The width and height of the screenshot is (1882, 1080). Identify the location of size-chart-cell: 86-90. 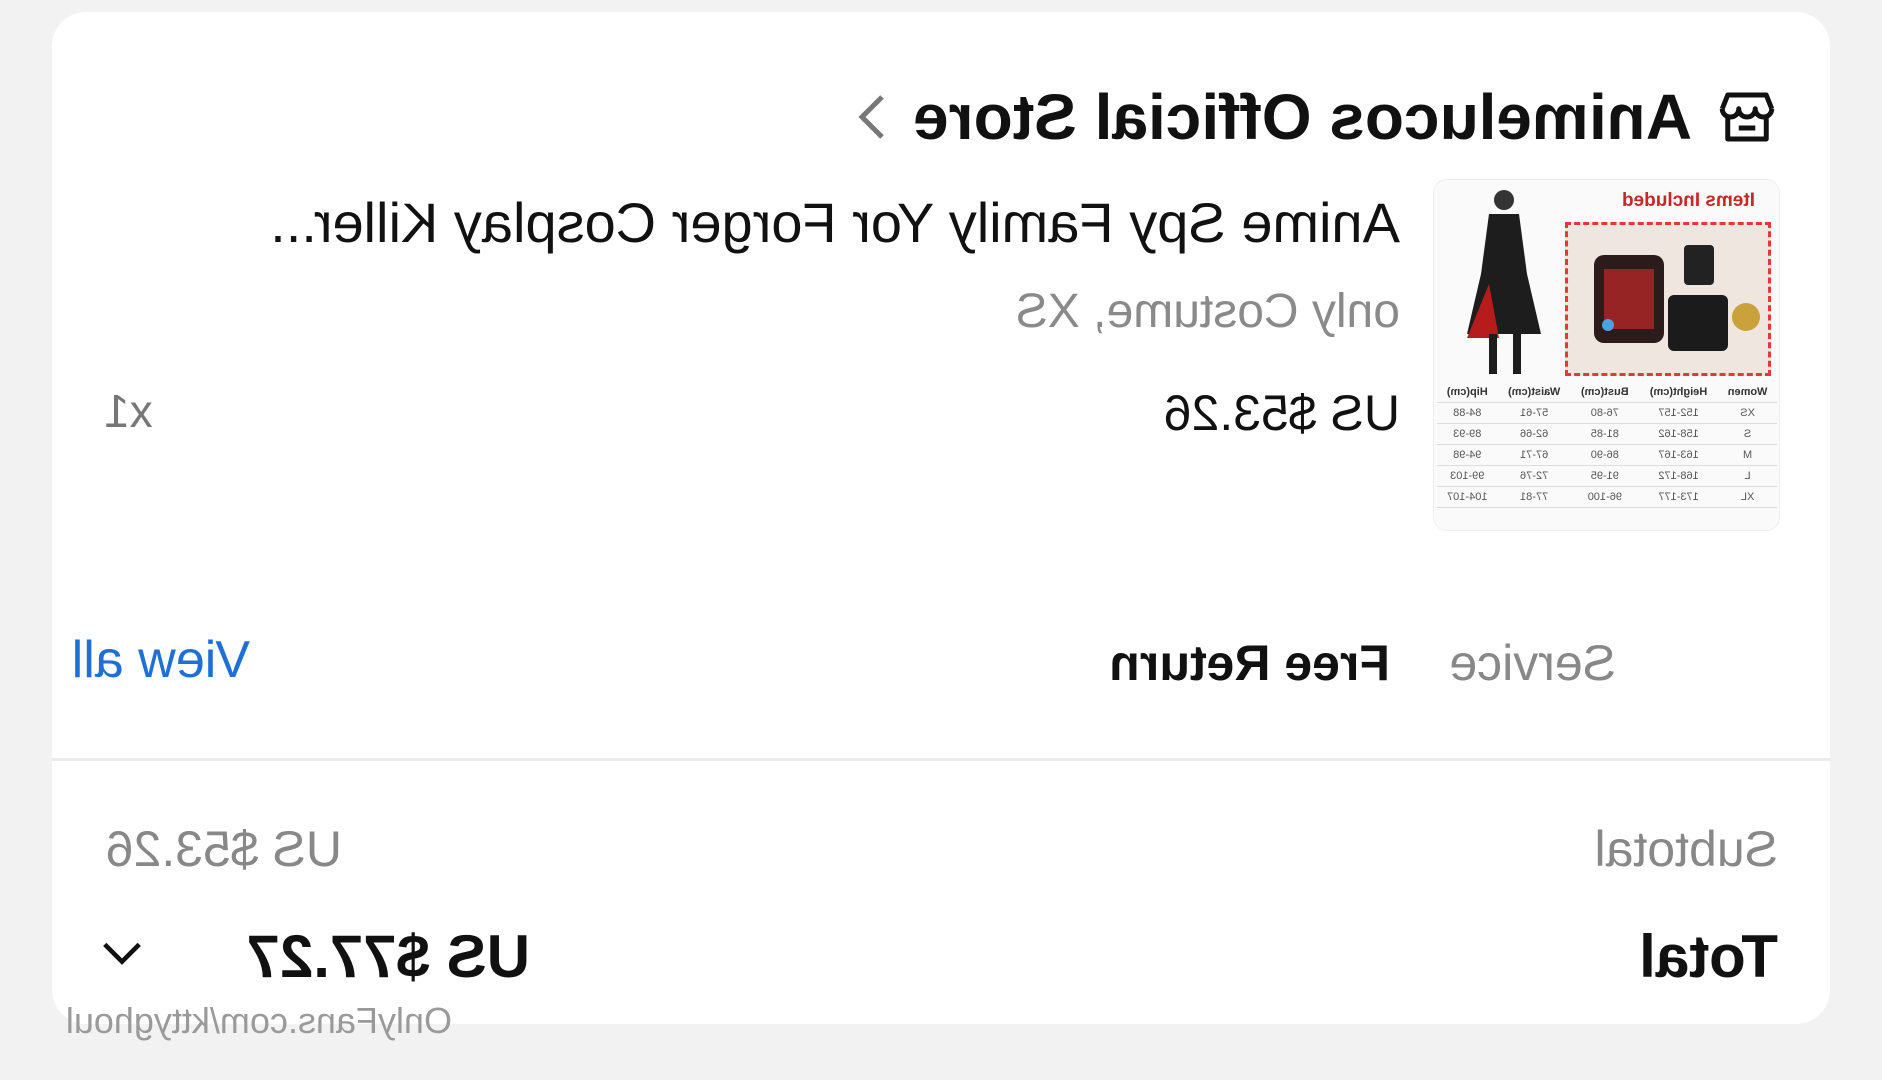
(1604, 455).